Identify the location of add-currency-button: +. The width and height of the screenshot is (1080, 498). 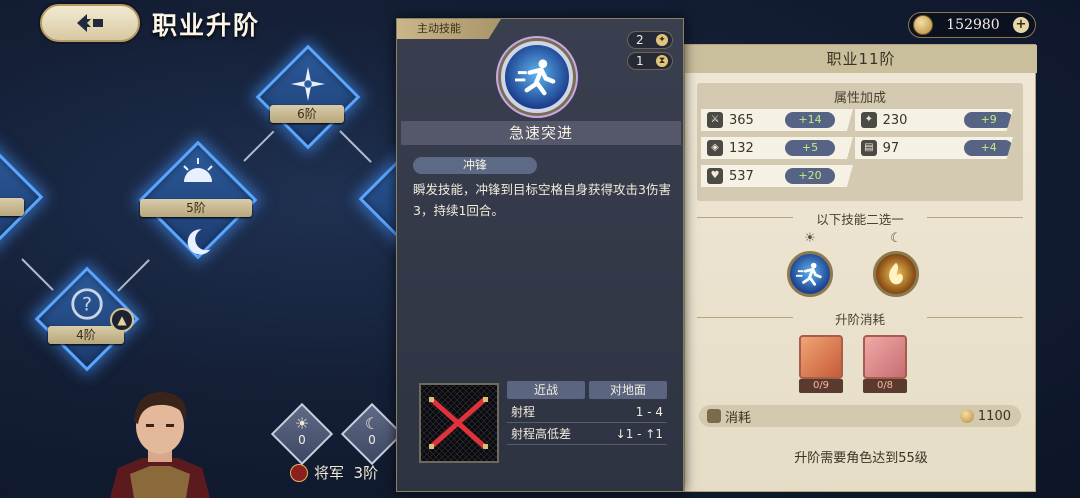
(1020, 25).